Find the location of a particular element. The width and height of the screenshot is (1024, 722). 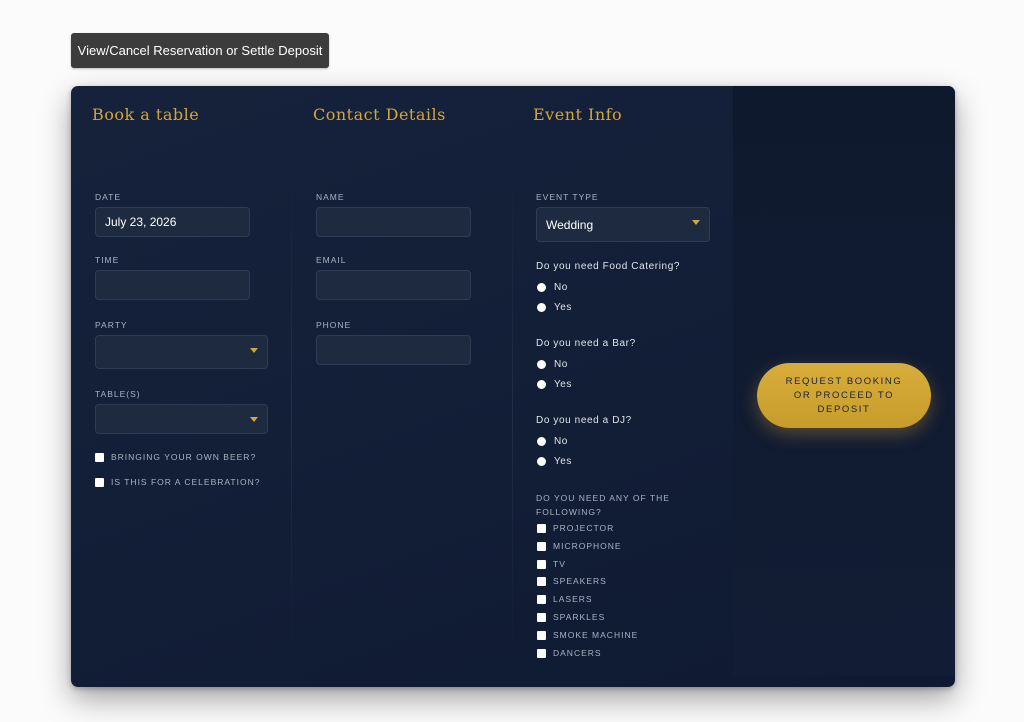

book-table-heading: Book a table is located at coordinates (146, 114).